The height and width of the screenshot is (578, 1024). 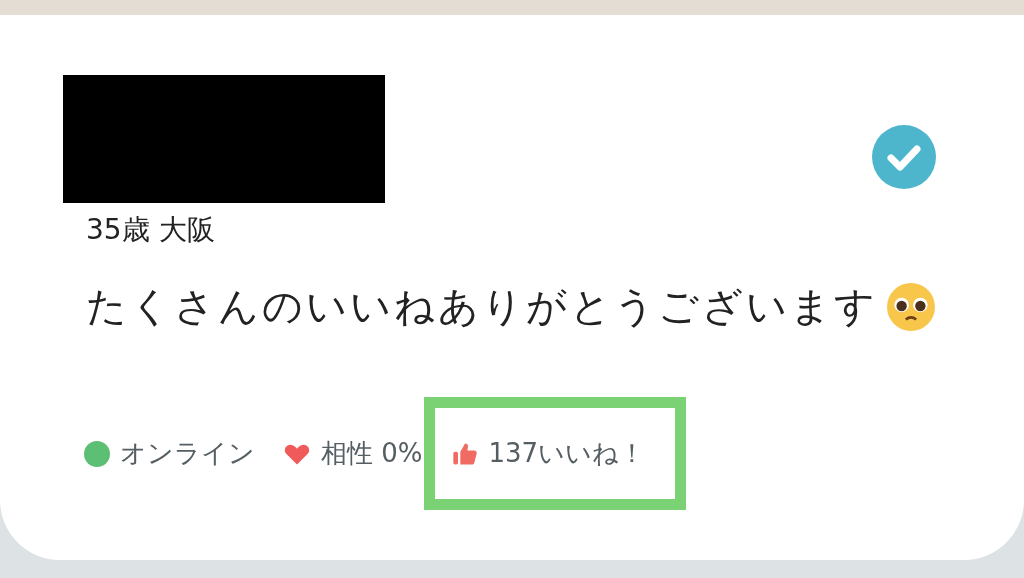 What do you see at coordinates (567, 453) in the screenshot?
I see `stat-label: 137いいね！` at bounding box center [567, 453].